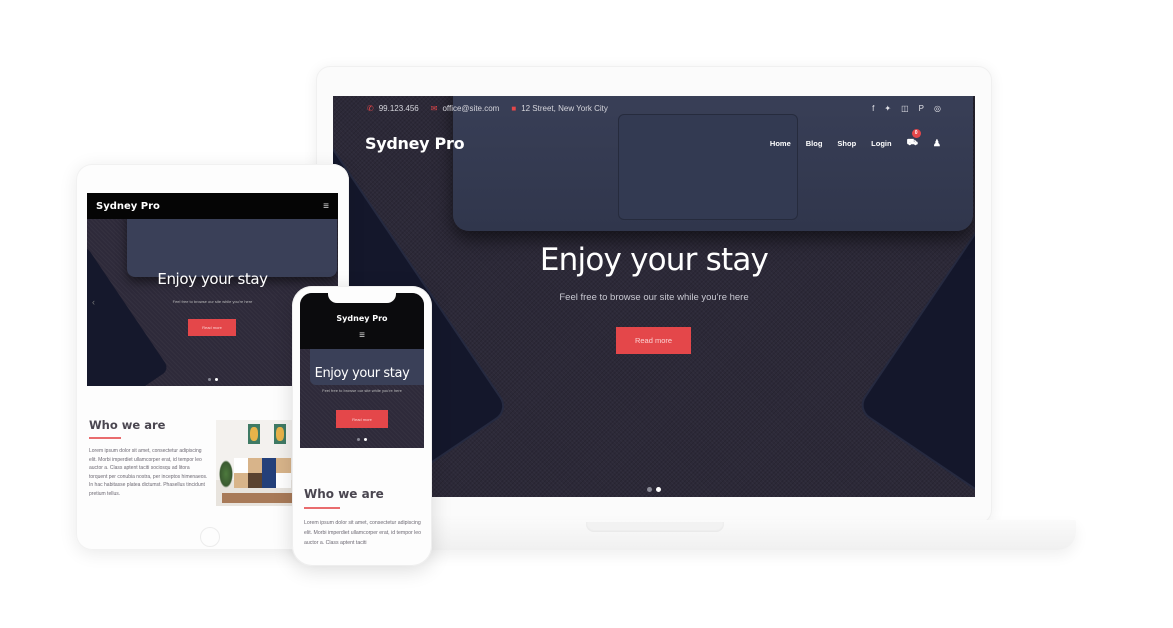 This screenshot has width=1173, height=628. Describe the element at coordinates (912, 142) in the screenshot. I see `cart-icon: ⛟` at that location.